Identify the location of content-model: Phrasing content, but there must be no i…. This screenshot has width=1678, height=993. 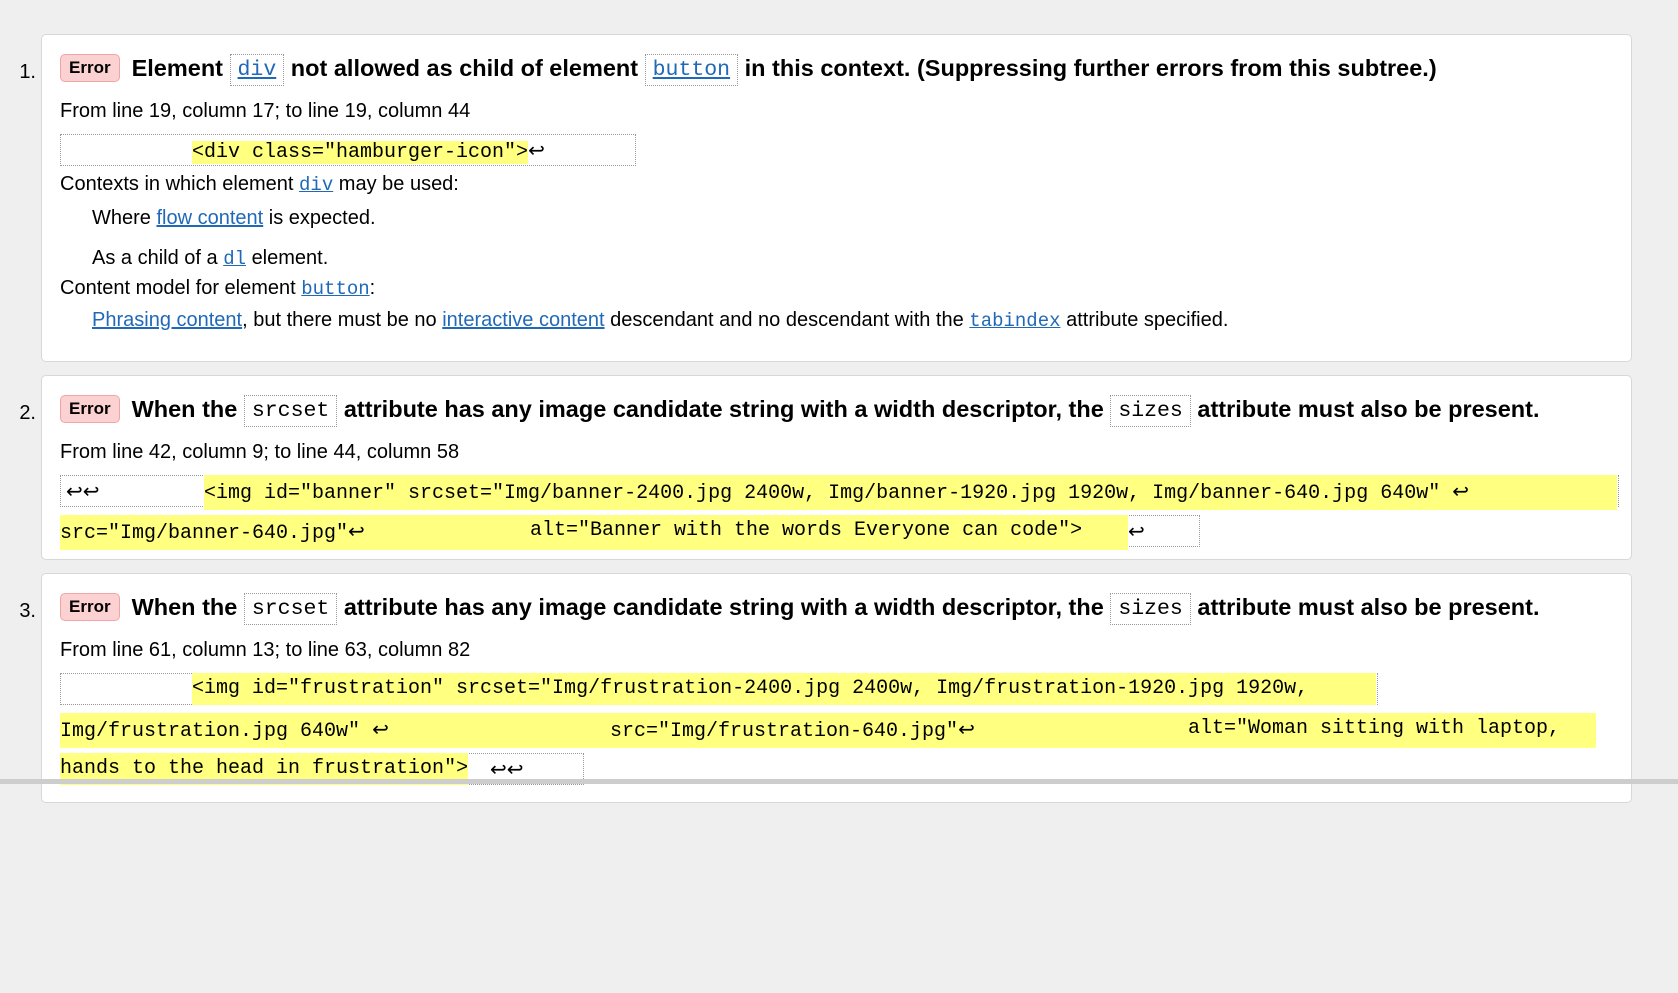
(660, 320).